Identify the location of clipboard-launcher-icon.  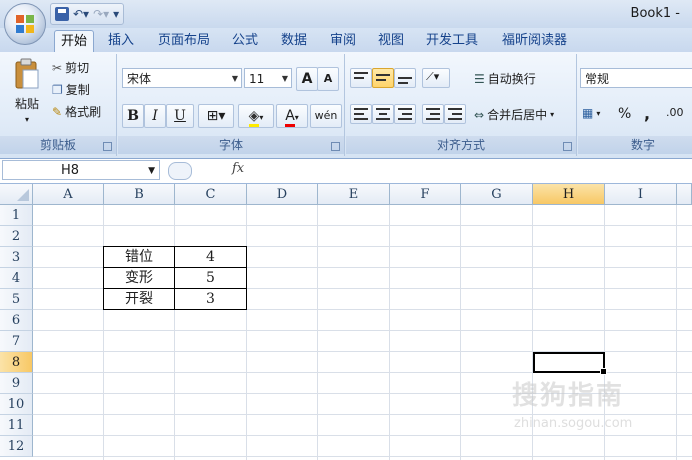
(107, 146).